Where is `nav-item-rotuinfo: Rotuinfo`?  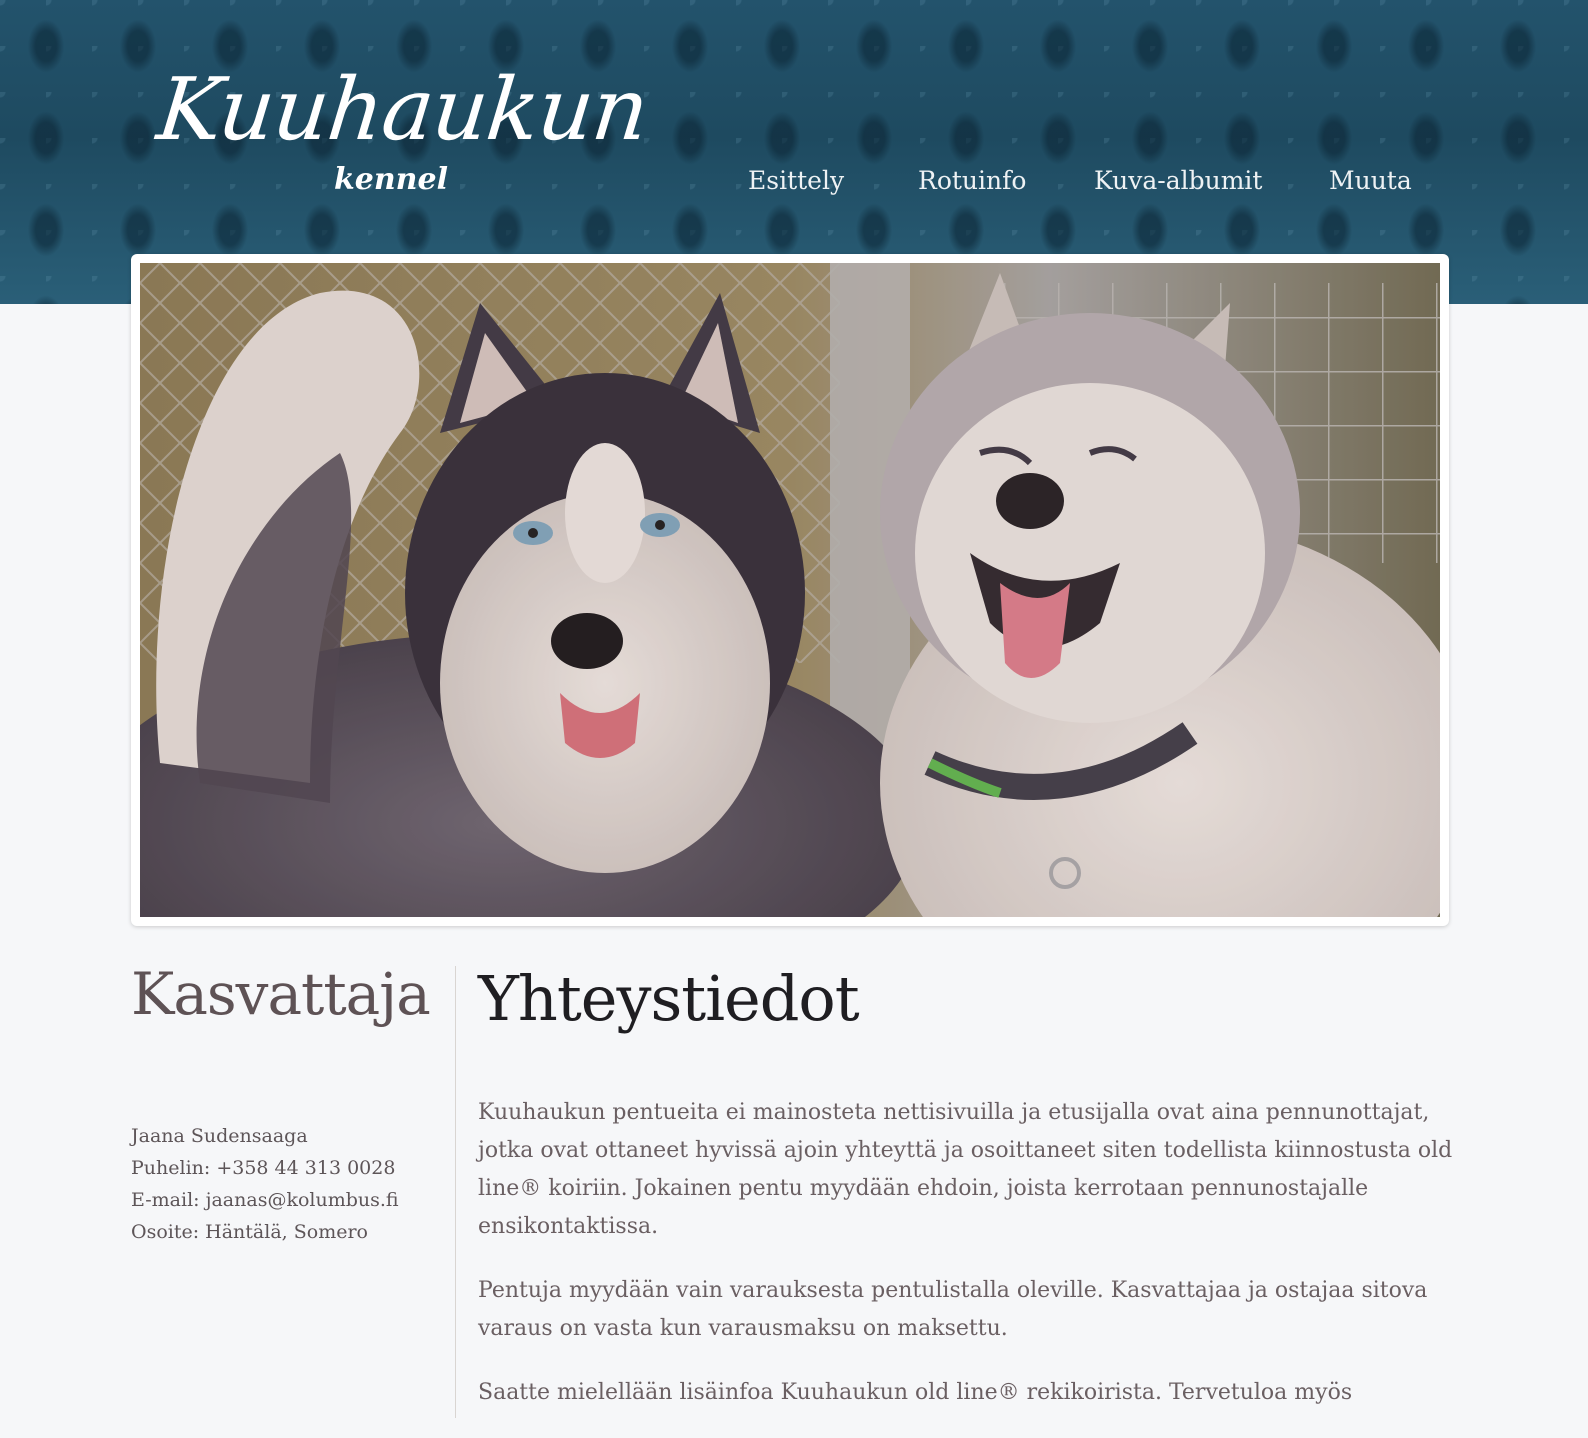
nav-item-rotuinfo: Rotuinfo is located at coordinates (972, 180).